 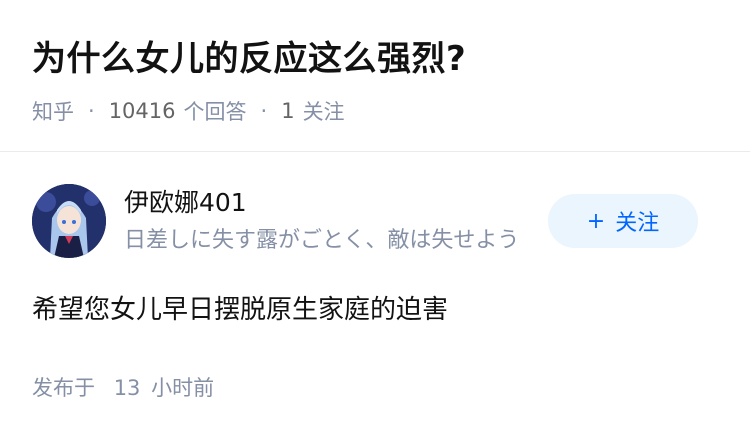 I want to click on avatar, so click(x=69, y=221).